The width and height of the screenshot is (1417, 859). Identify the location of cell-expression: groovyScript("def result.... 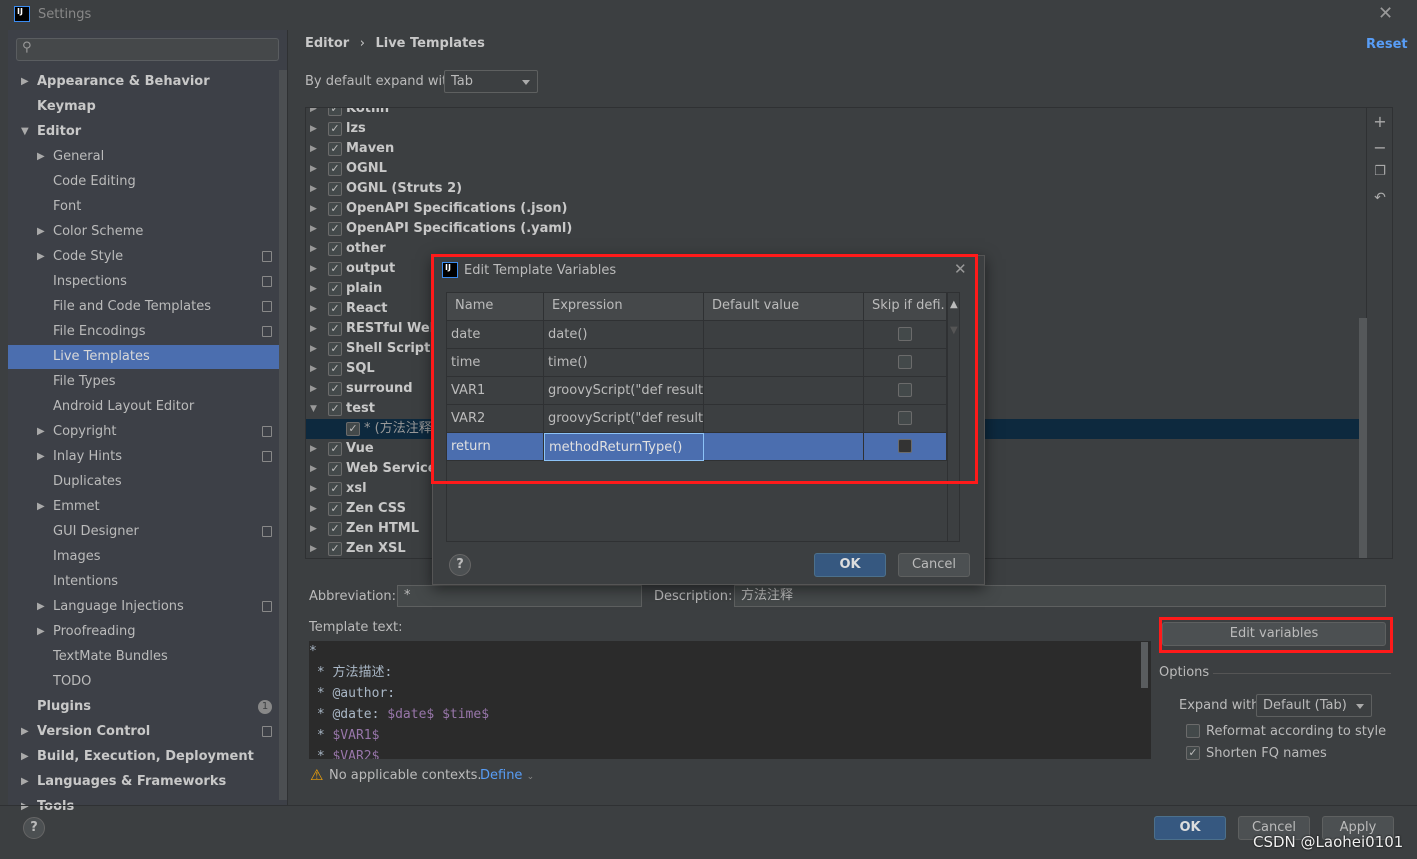
(624, 419).